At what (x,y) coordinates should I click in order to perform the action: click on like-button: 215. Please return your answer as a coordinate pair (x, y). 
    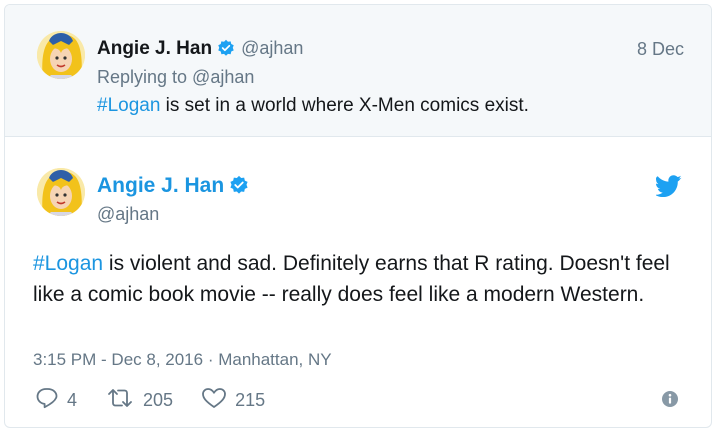
    Looking at the image, I should click on (233, 400).